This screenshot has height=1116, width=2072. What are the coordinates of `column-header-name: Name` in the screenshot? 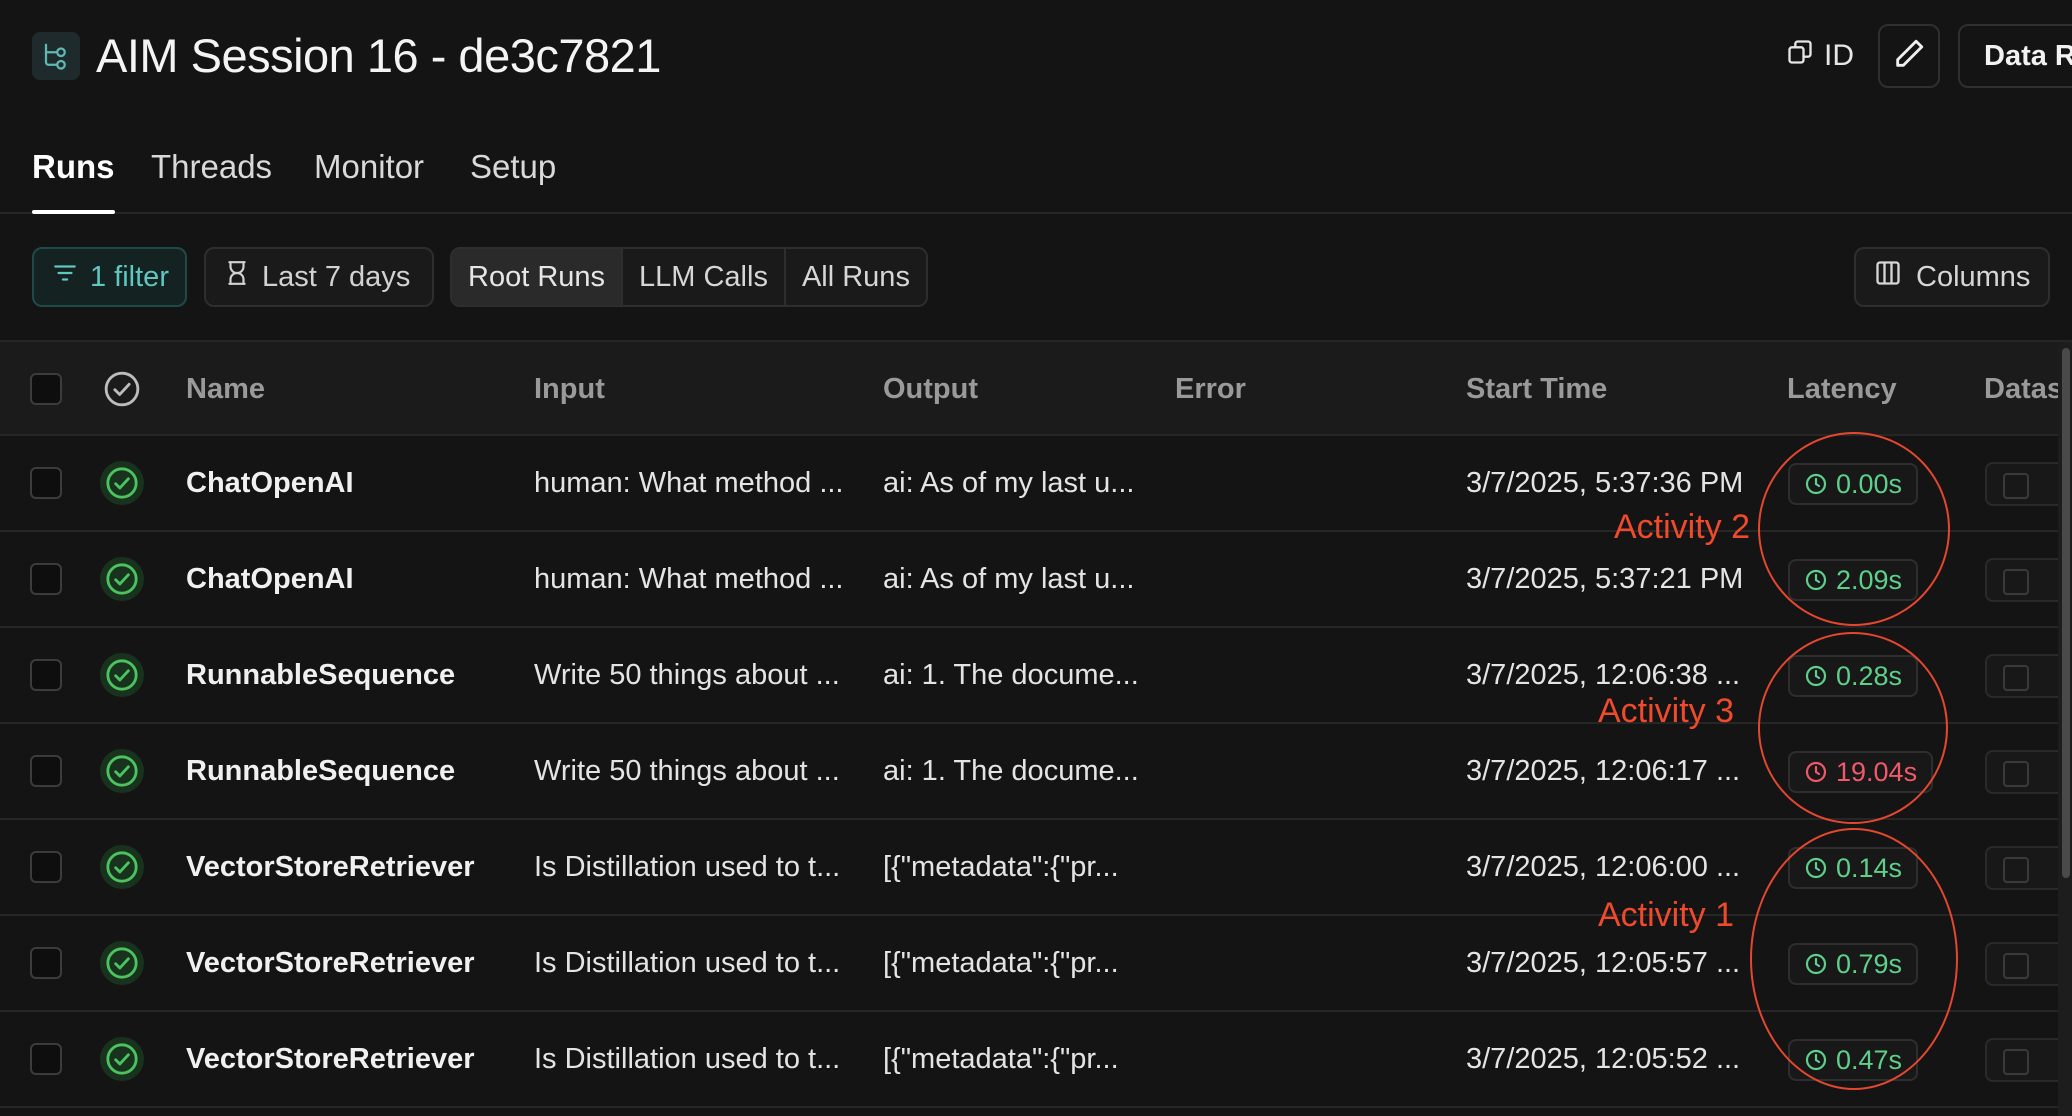 It's located at (225, 389).